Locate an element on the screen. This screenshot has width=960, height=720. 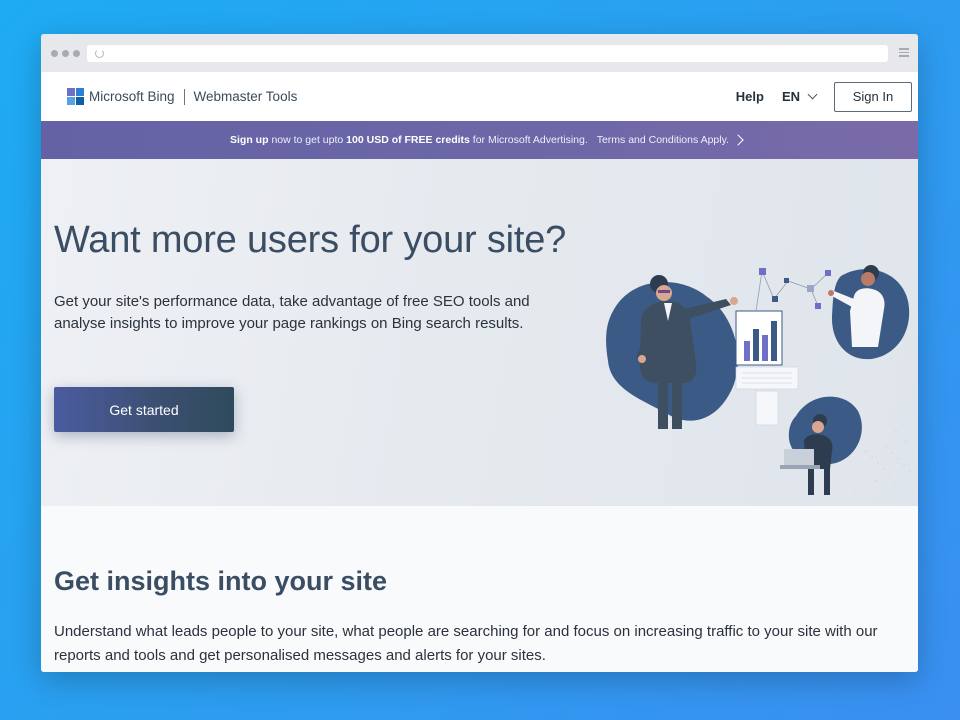
promo-terms: Terms and Conditions Apply. is located at coordinates (663, 140).